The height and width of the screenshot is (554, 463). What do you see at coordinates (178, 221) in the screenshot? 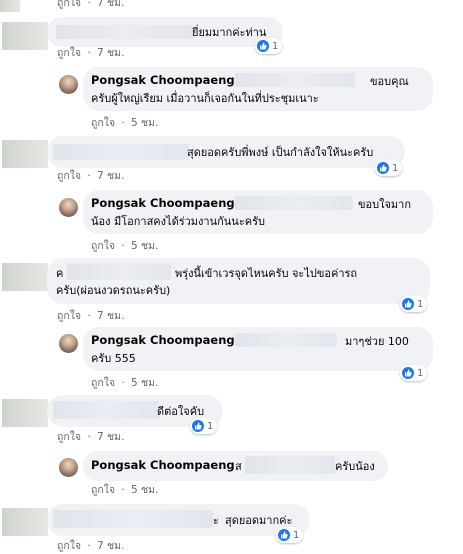
I see `reply-text-line2: น้อง มีโอกาสคงได้ร่วมงานกันนะครับ` at bounding box center [178, 221].